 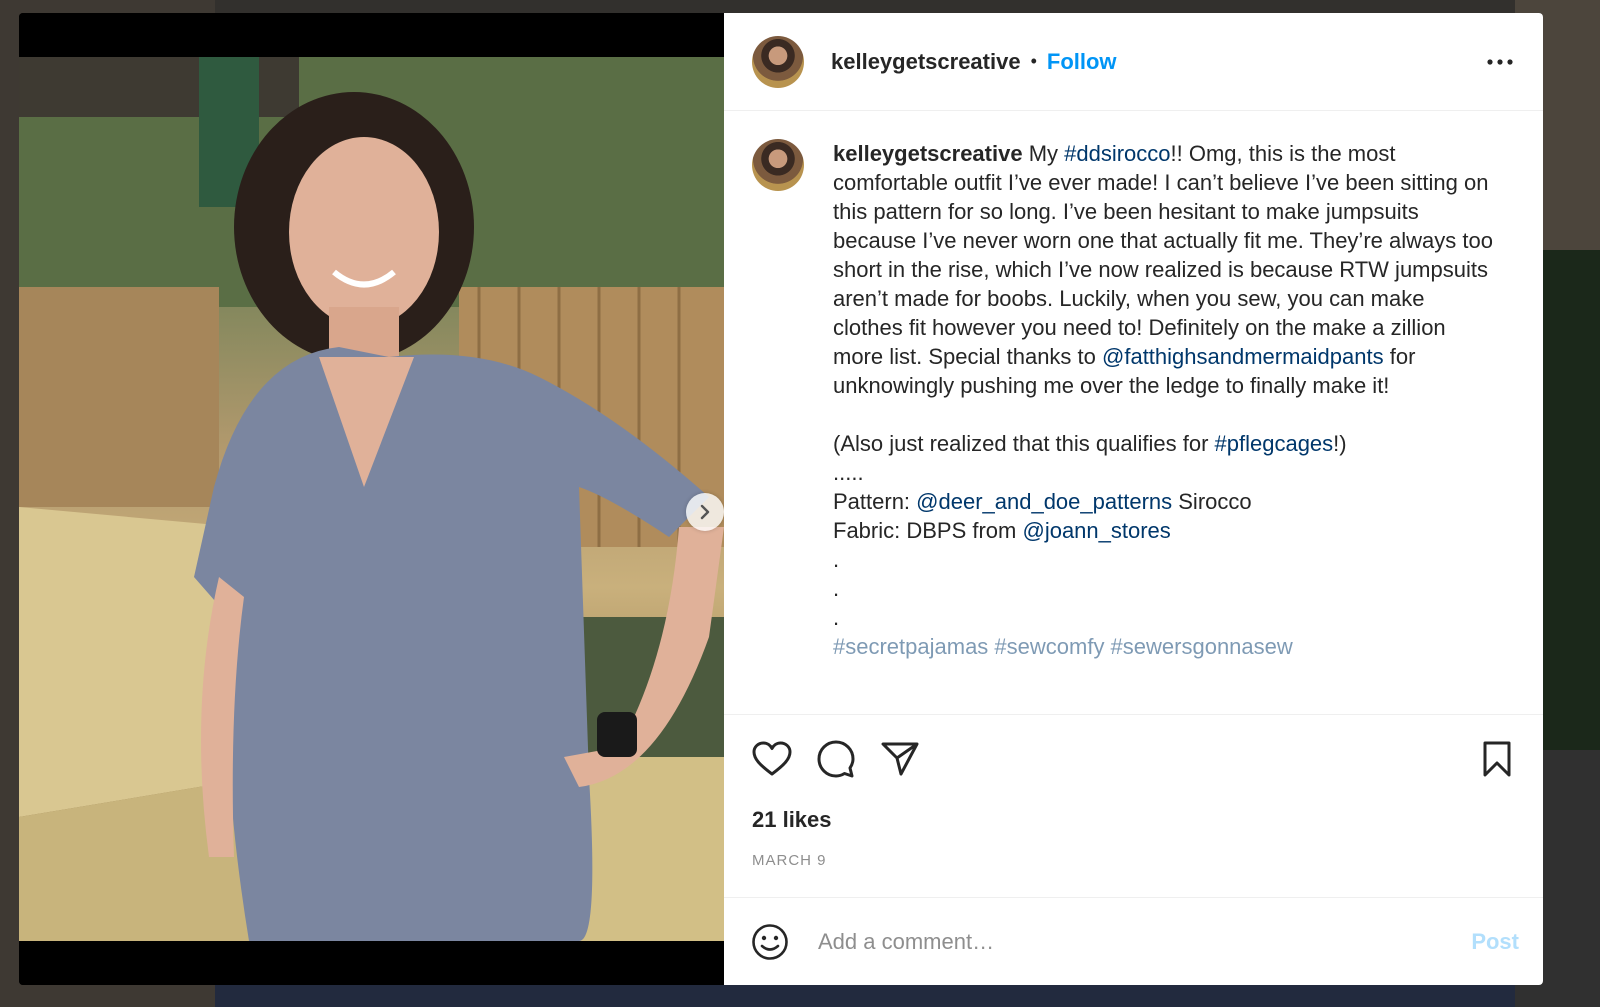 I want to click on paper-plane-icon, so click(x=900, y=759).